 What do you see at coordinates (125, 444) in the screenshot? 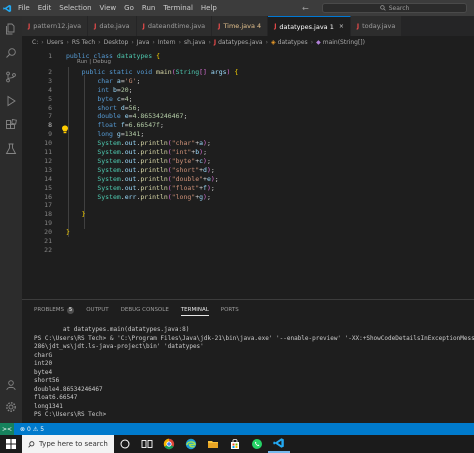
I see `cortana-icon` at bounding box center [125, 444].